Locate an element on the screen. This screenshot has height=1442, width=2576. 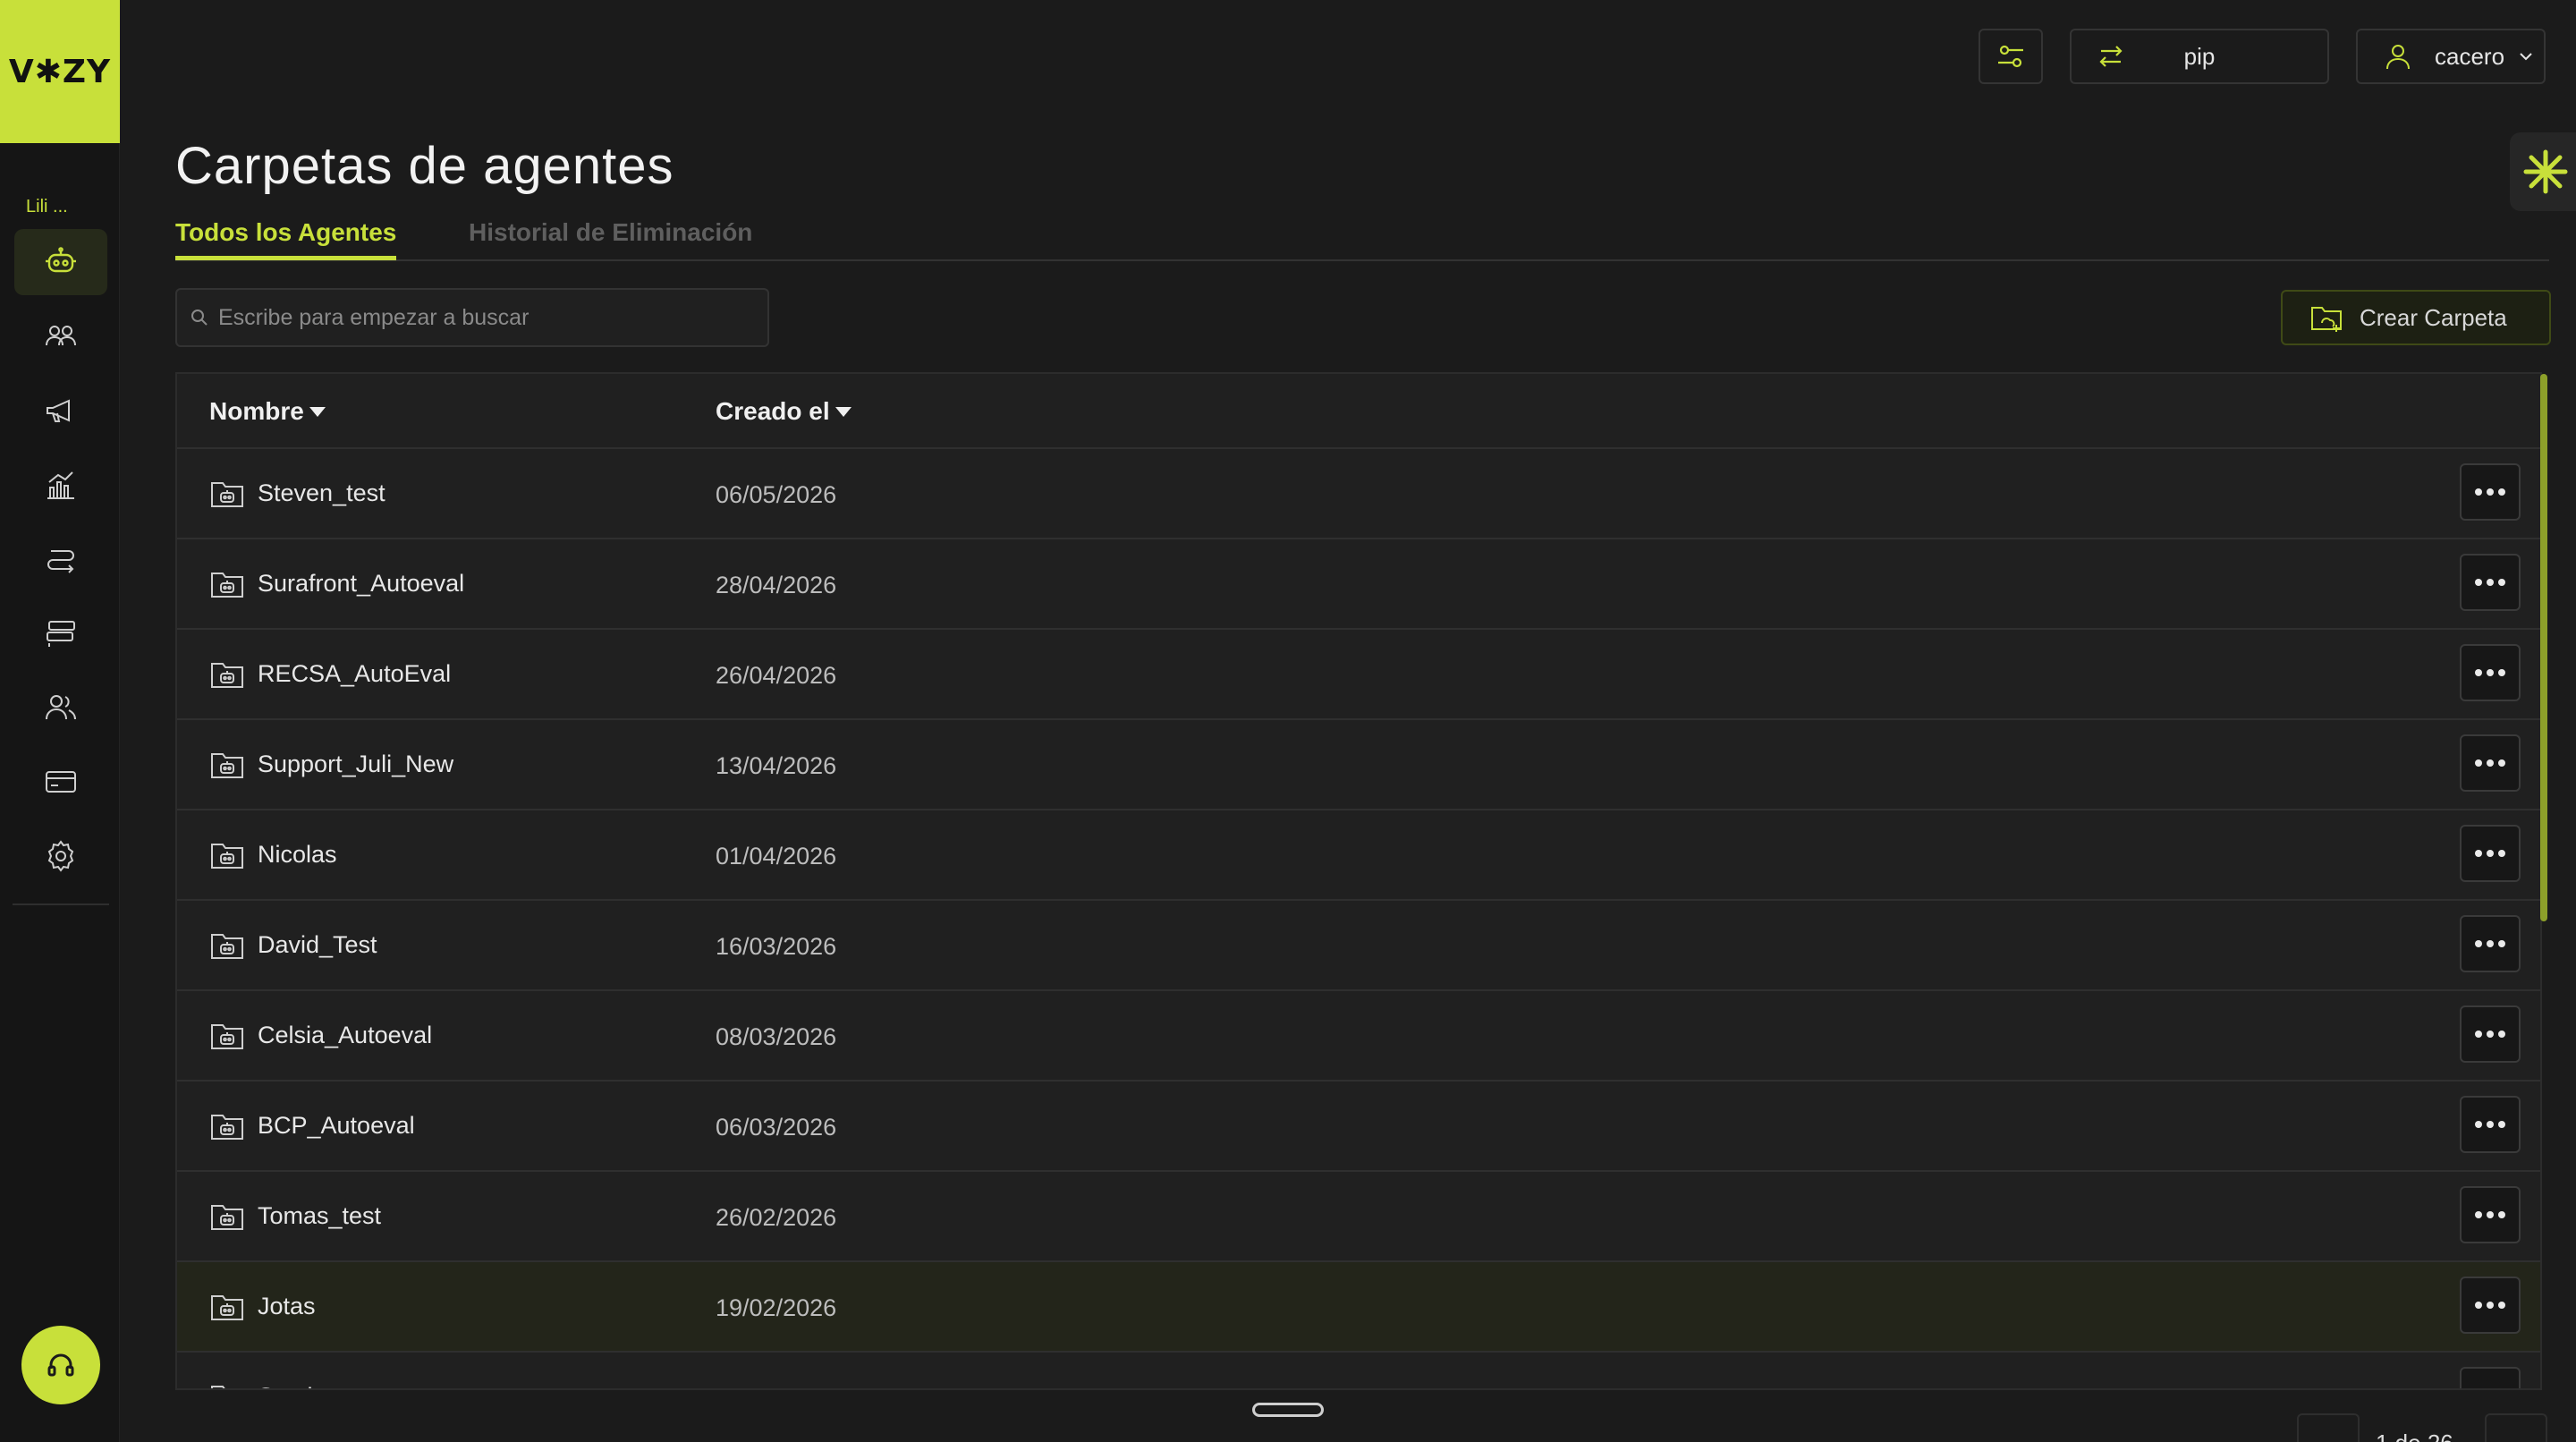
table-row: Nicolas 01/04/2026 is located at coordinates (1358, 855).